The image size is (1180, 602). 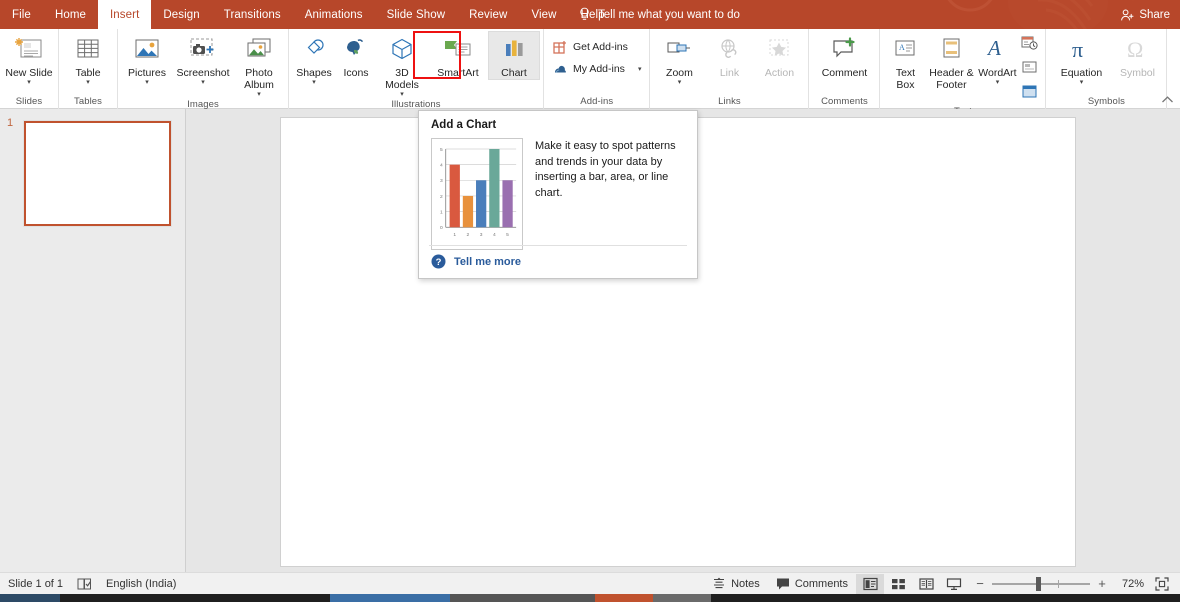 I want to click on tell-me-more-link: ? Tell me more, so click(x=476, y=261).